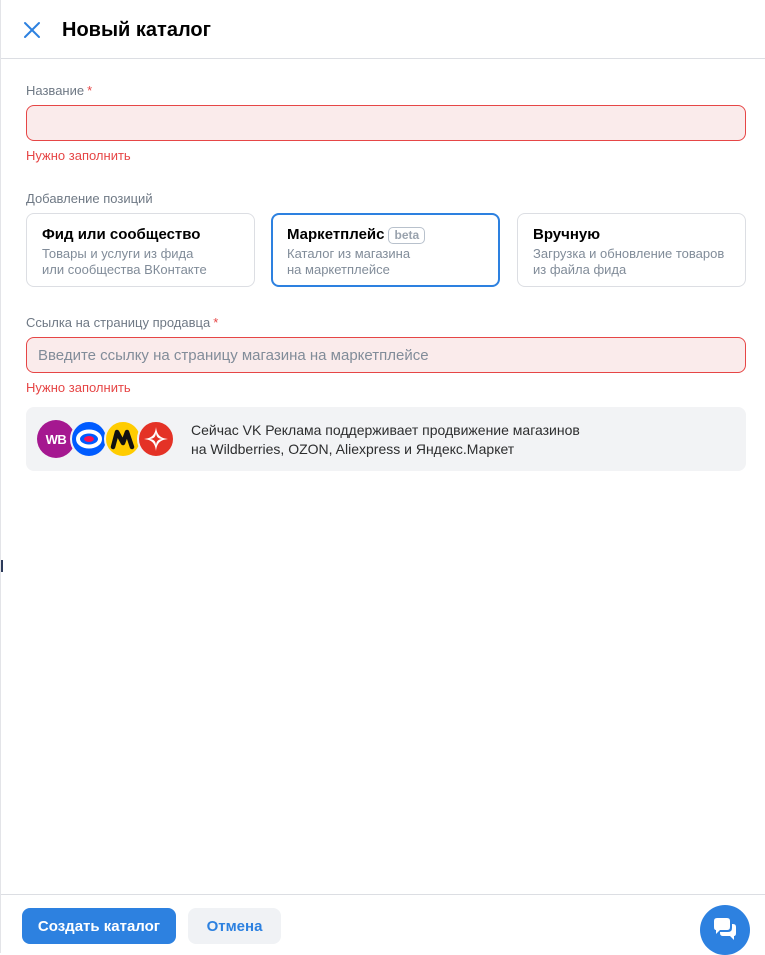  I want to click on panel-footer: Создать каталог Отмена, so click(383, 923).